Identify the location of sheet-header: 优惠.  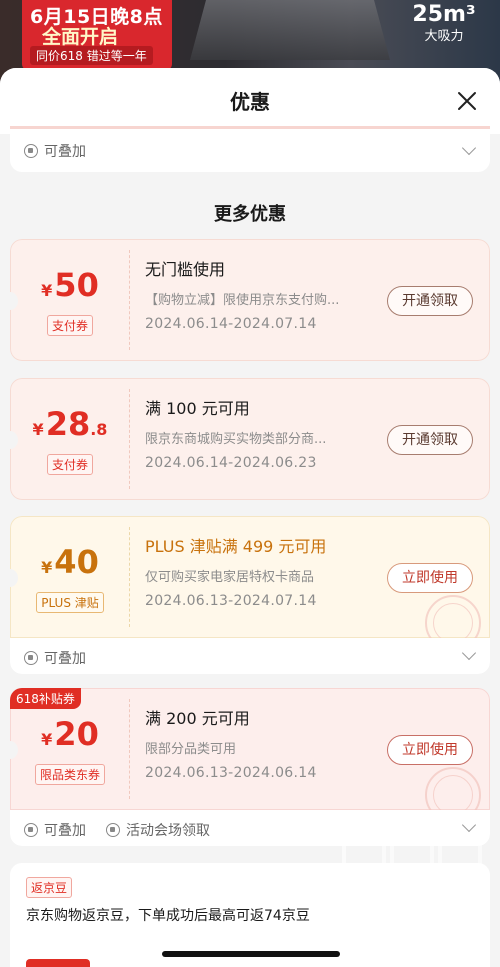
(250, 101).